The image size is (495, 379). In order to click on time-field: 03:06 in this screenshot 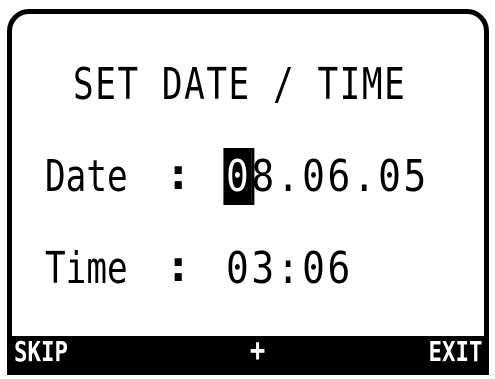, I will do `click(289, 269)`.